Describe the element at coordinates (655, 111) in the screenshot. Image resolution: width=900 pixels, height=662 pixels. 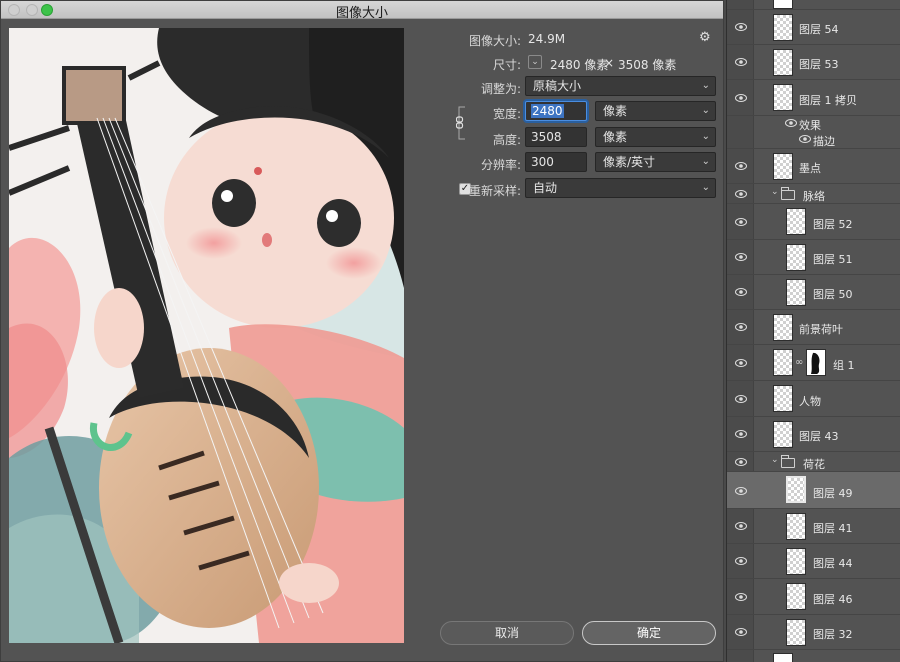
I see `width-unit-dropdown: 像素 ⌄` at that location.